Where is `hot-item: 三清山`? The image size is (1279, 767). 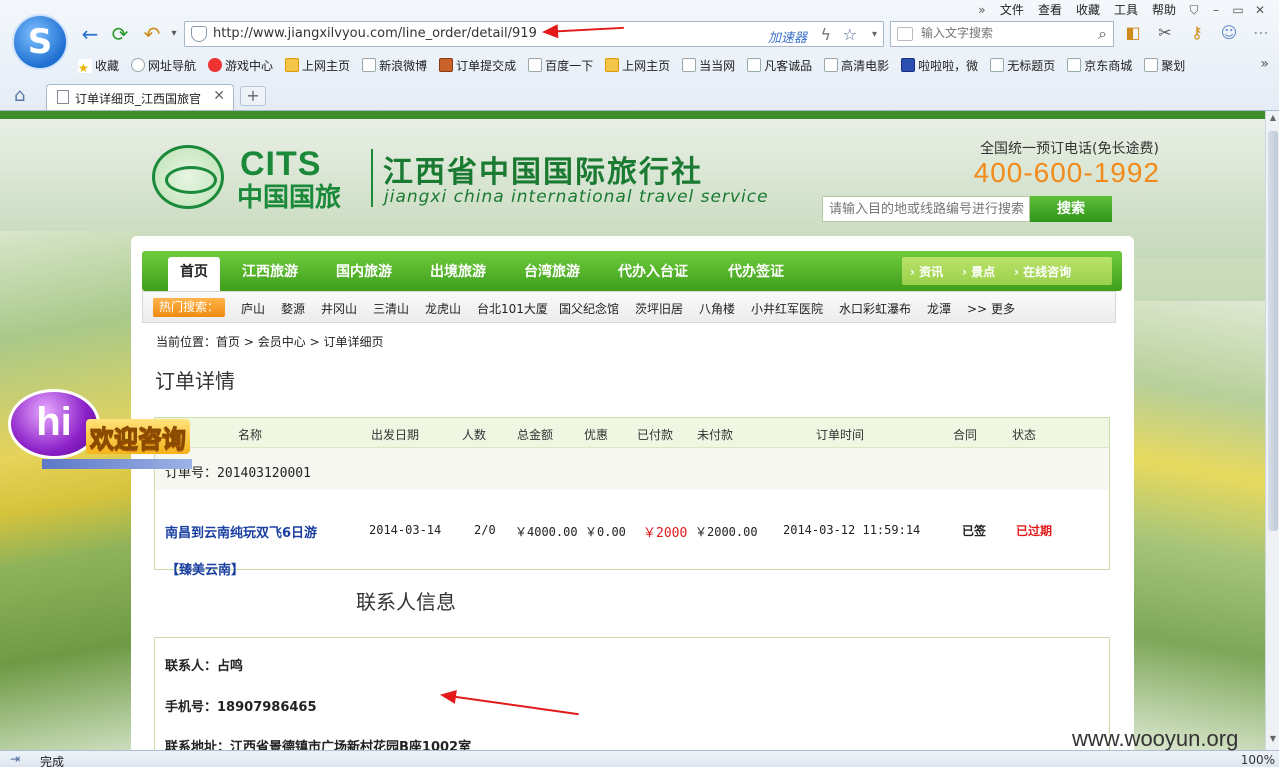
hot-item: 三清山 is located at coordinates (391, 308).